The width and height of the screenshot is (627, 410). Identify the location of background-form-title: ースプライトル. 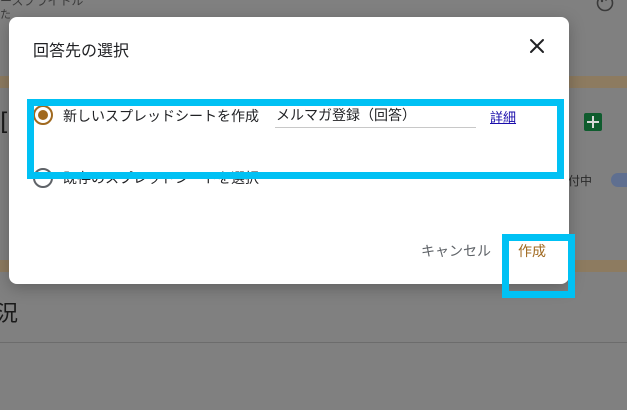
(42, 4).